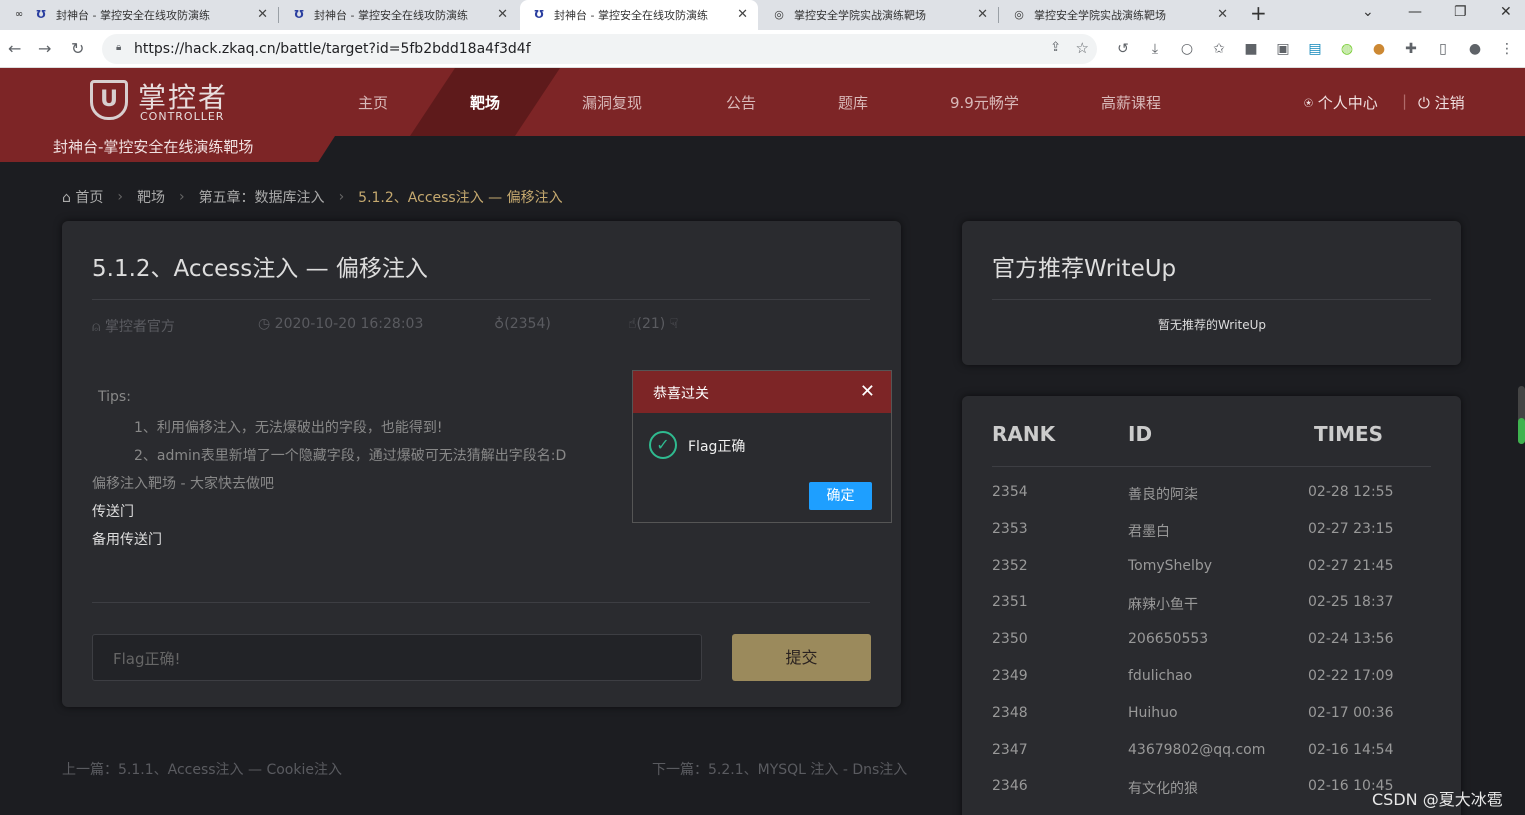 The width and height of the screenshot is (1525, 815). I want to click on breadcrumb-home: ⌂ 首页, so click(82, 197).